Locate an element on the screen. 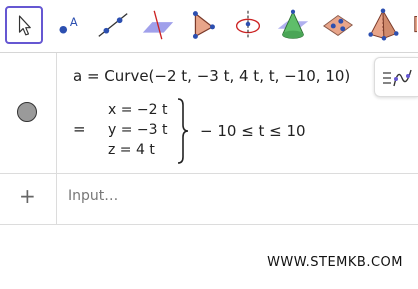 The height and width of the screenshot is (289, 418). circle-axis-tool-button is located at coordinates (248, 25).